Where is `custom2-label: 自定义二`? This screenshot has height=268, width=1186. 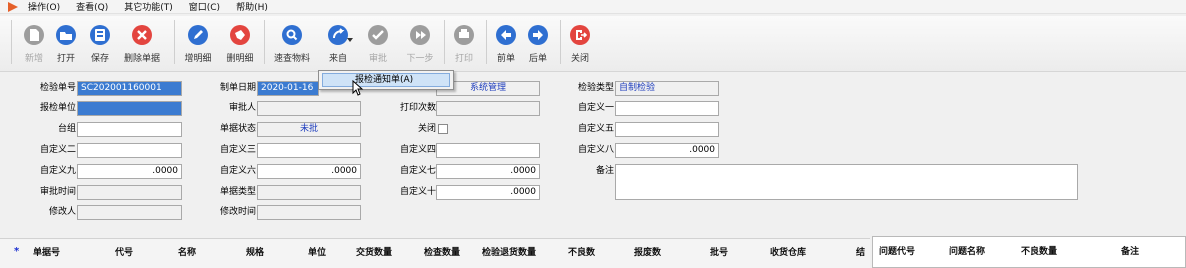 custom2-label: 自定义二 is located at coordinates (57, 150).